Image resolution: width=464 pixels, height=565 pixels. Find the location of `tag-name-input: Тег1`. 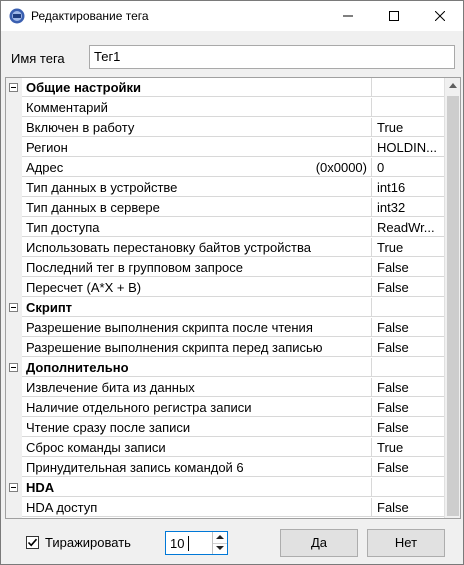

tag-name-input: Тег1 is located at coordinates (272, 57).